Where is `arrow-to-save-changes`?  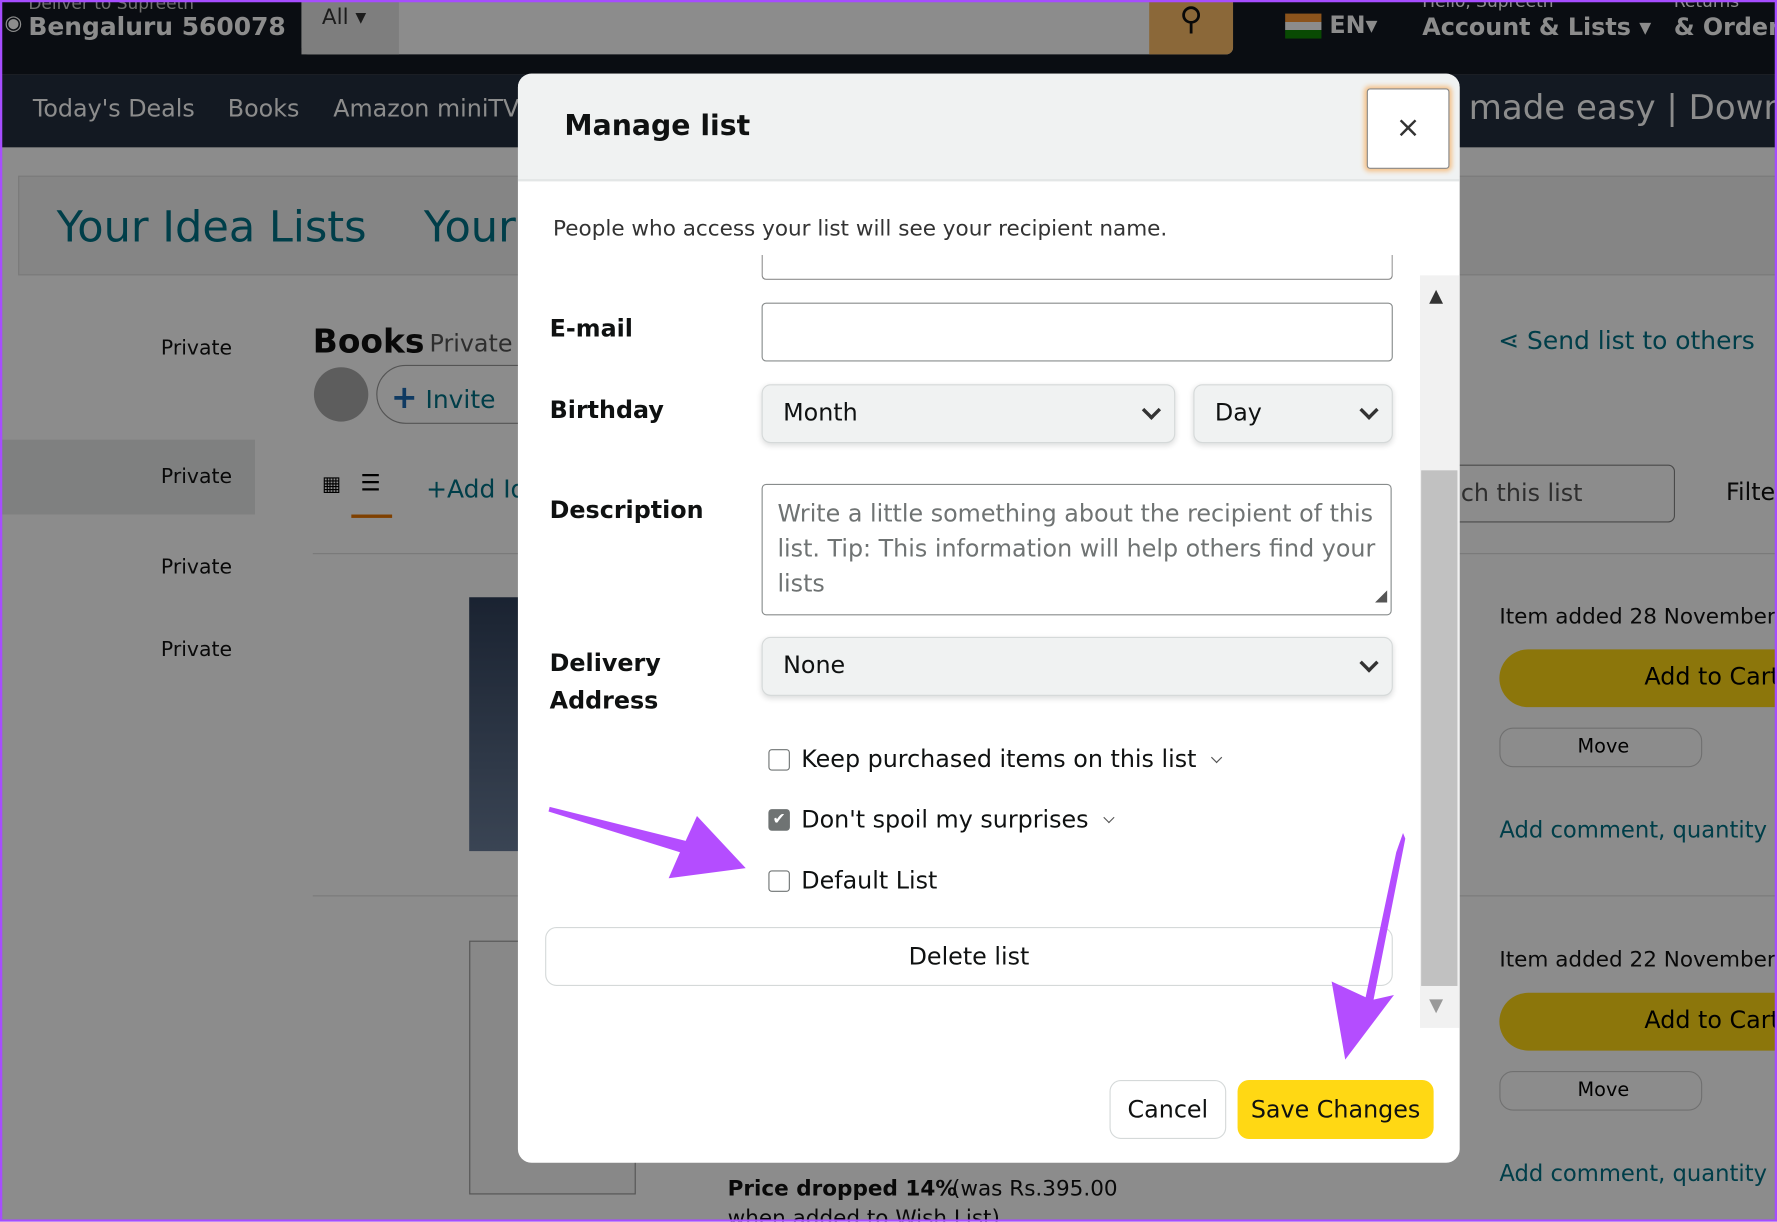
arrow-to-save-changes is located at coordinates (1368, 946).